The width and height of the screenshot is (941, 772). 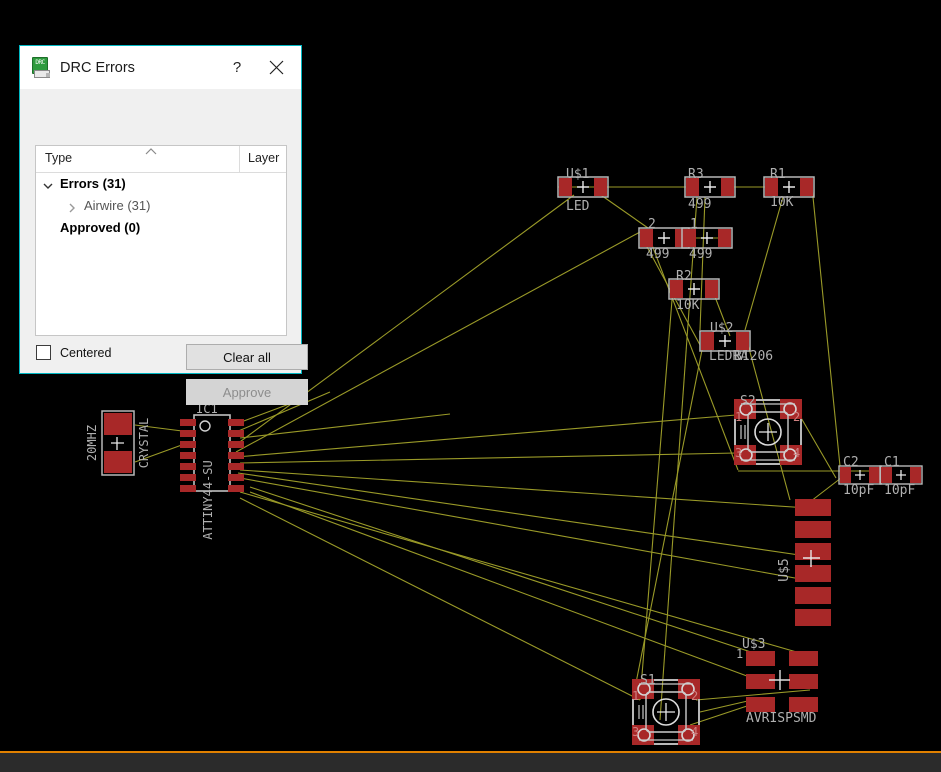 I want to click on svg-text: 20MHZ, so click(x=92, y=443).